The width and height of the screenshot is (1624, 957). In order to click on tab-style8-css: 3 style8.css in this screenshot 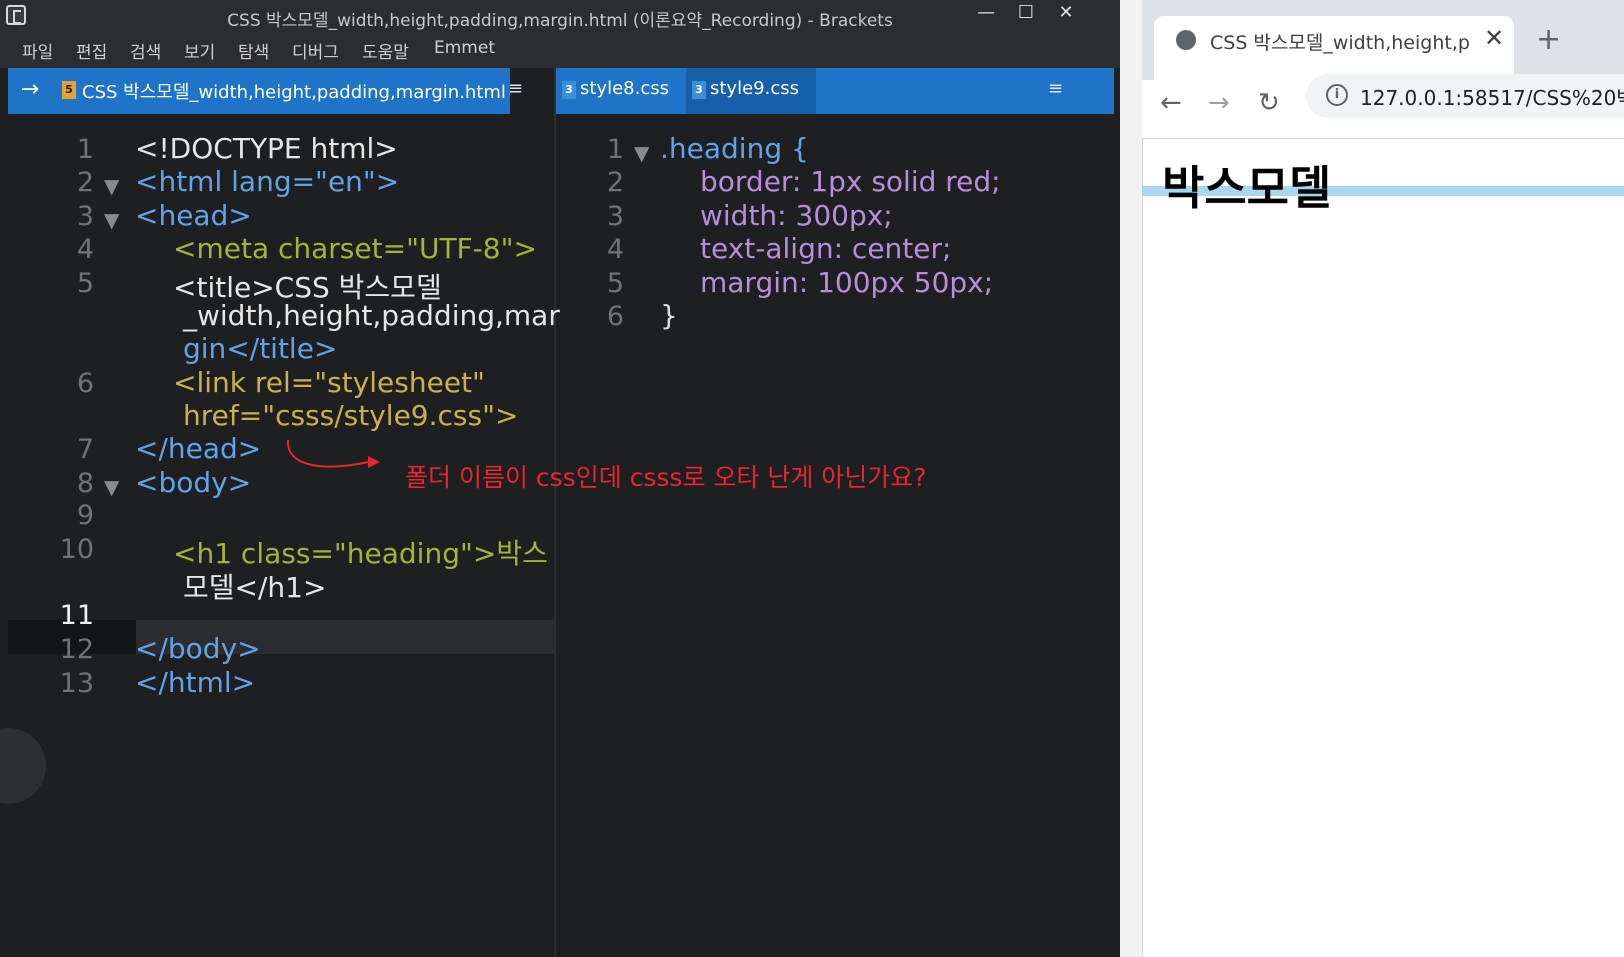, I will do `click(621, 91)`.